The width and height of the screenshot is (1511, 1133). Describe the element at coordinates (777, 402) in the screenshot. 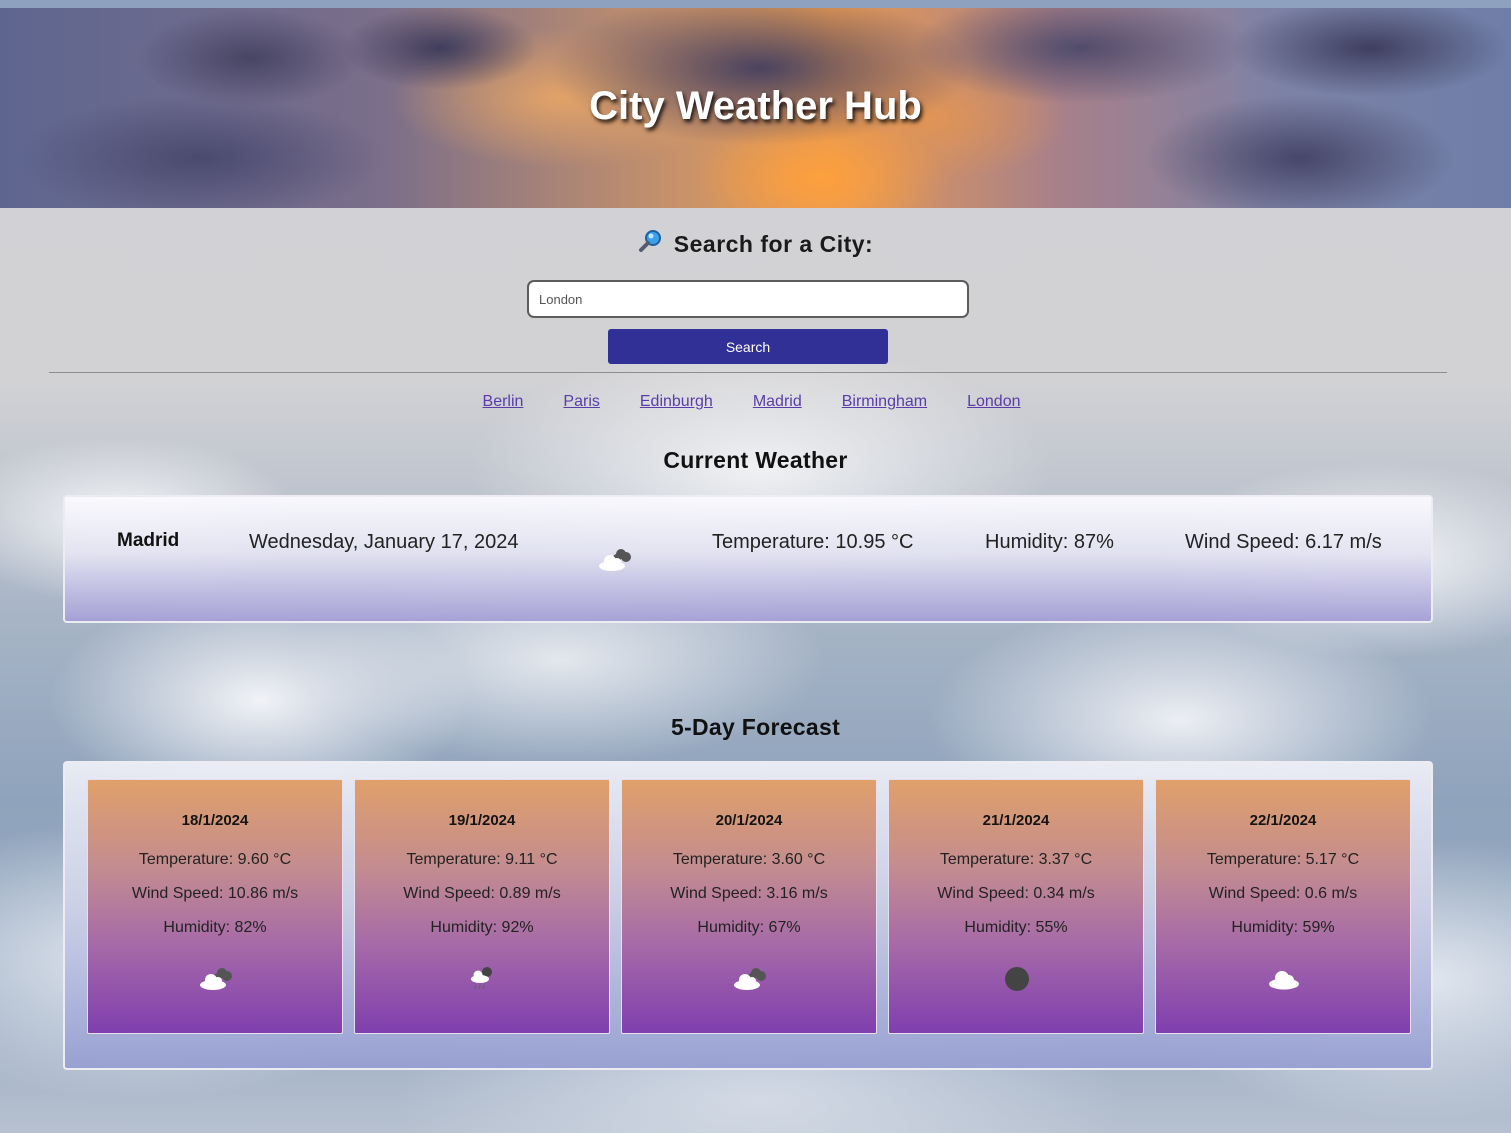

I see `city-link-madrid: Madrid` at that location.